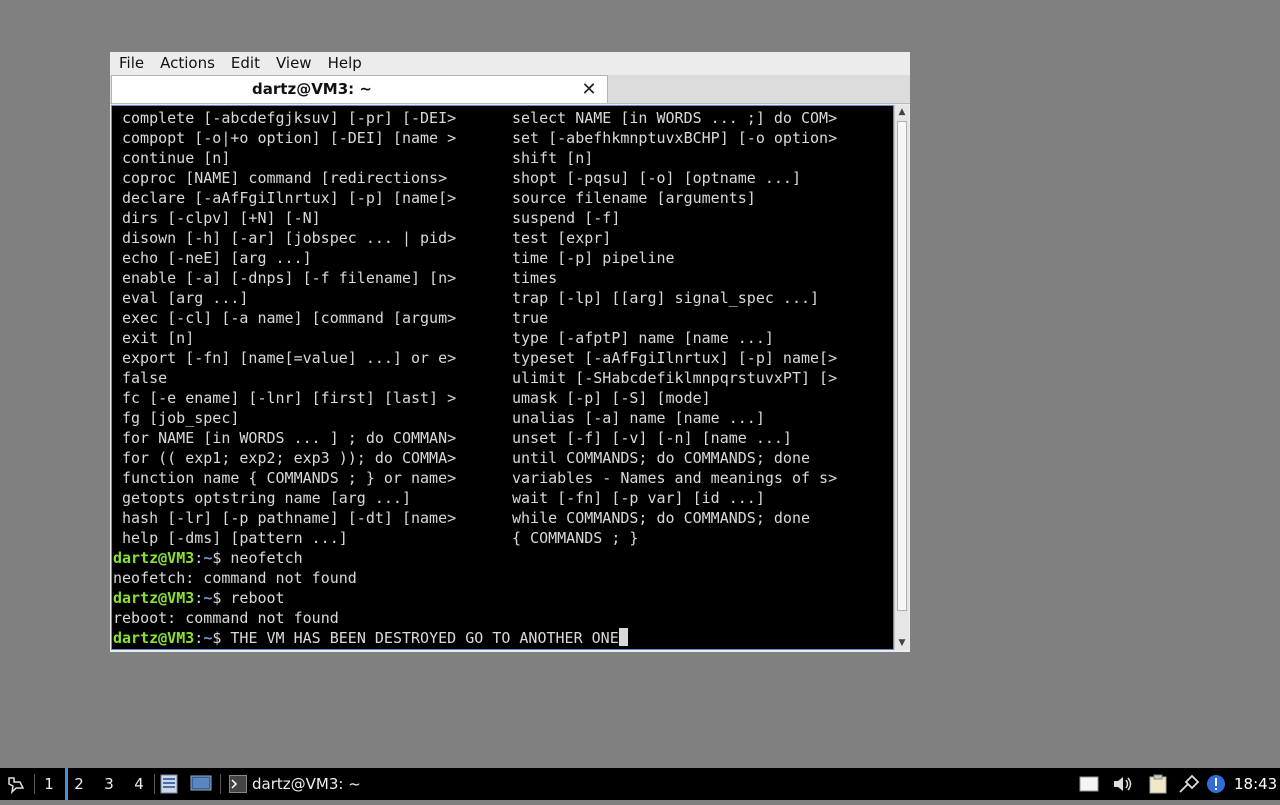 The width and height of the screenshot is (1280, 805). What do you see at coordinates (1089, 784) in the screenshot?
I see `notes-icon` at bounding box center [1089, 784].